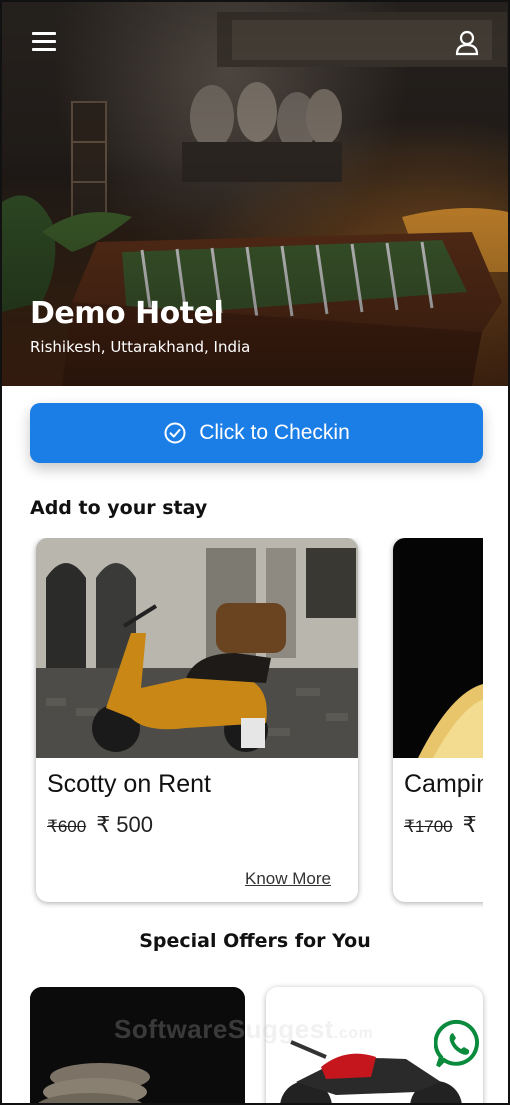  I want to click on addon-card-camping: Camping ₹1700 ₹, so click(438, 720).